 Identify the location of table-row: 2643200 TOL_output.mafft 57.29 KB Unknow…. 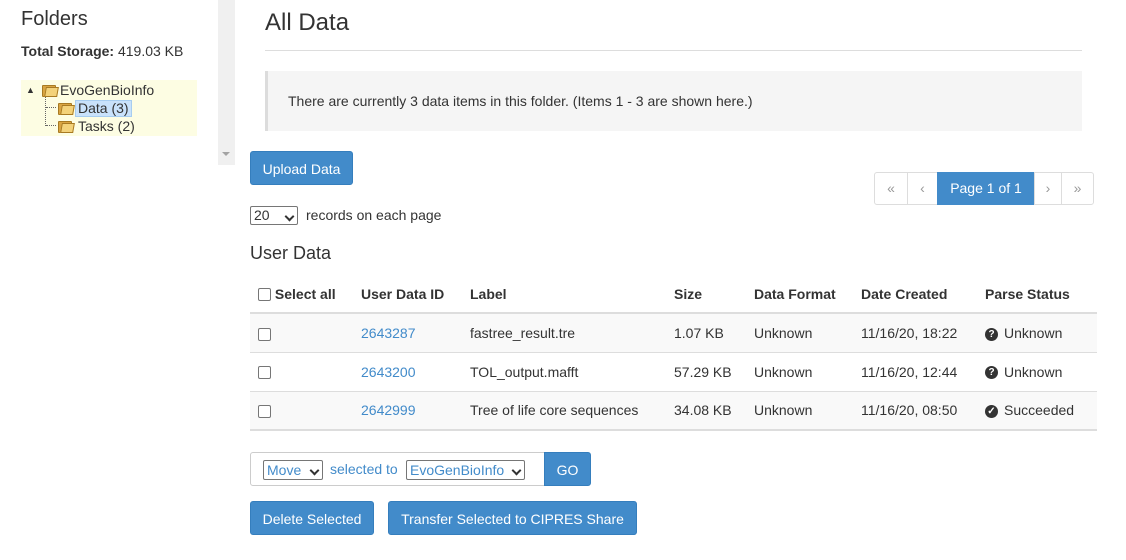
(673, 371).